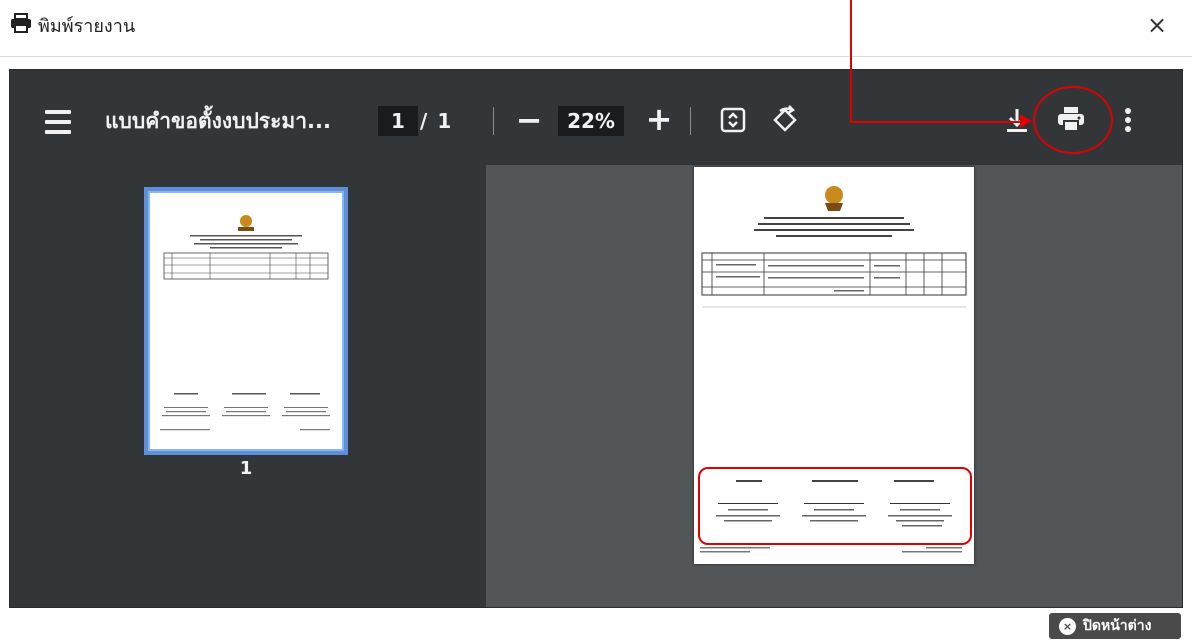 Image resolution: width=1192 pixels, height=642 pixels. Describe the element at coordinates (1157, 25) in the screenshot. I see `close-icon: ×` at that location.